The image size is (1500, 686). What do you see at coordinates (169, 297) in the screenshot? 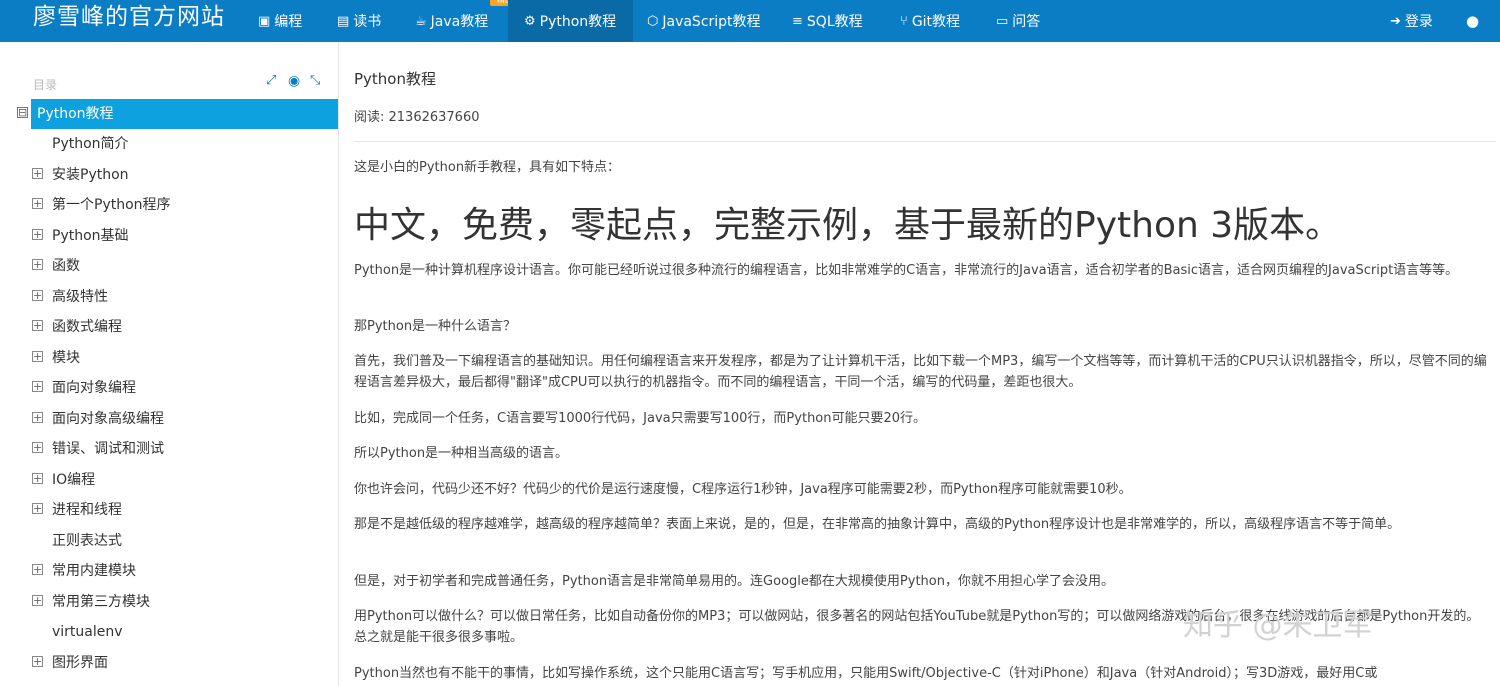
I see `toc-item: + 高级特性` at bounding box center [169, 297].